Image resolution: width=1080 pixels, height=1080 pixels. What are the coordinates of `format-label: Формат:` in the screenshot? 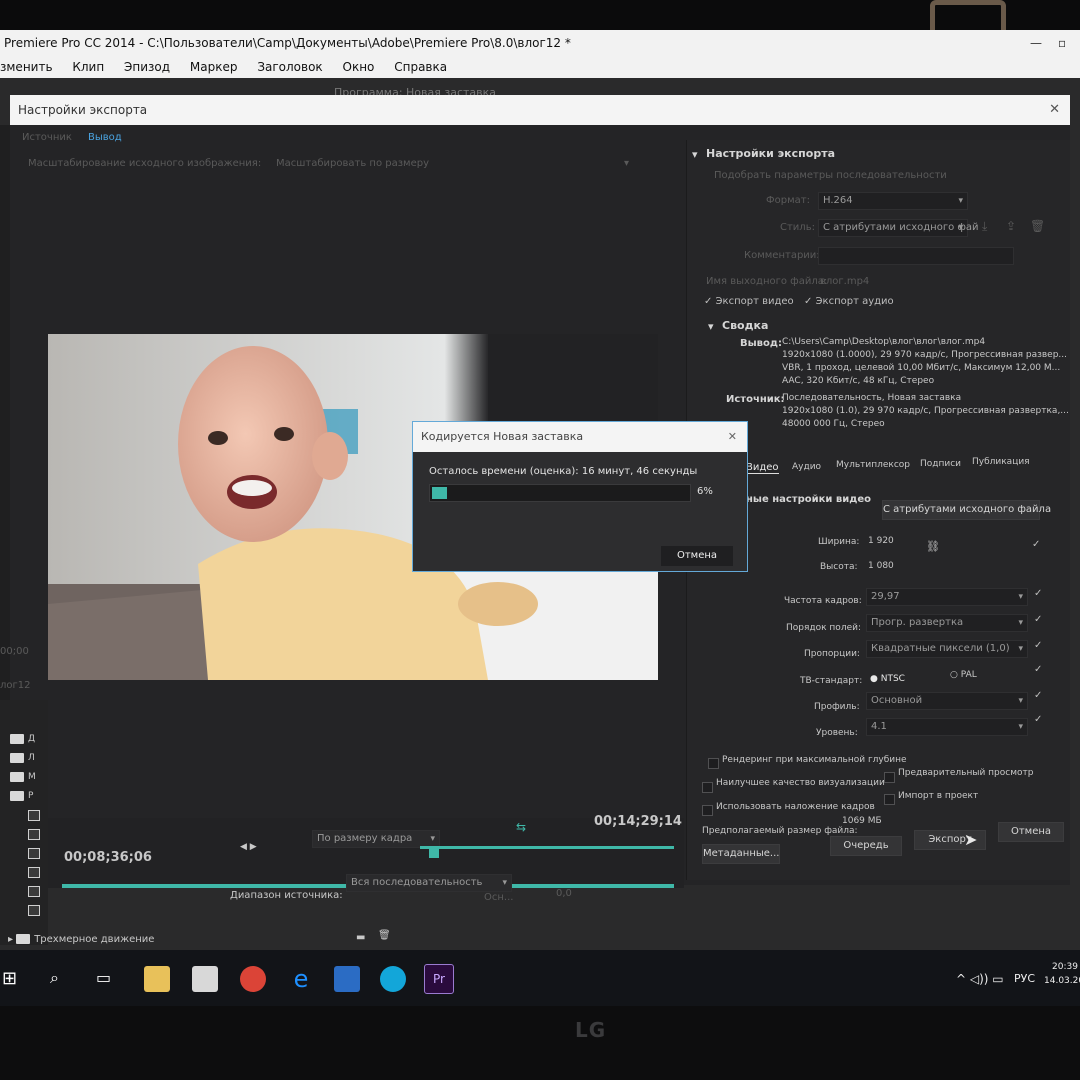 It's located at (788, 200).